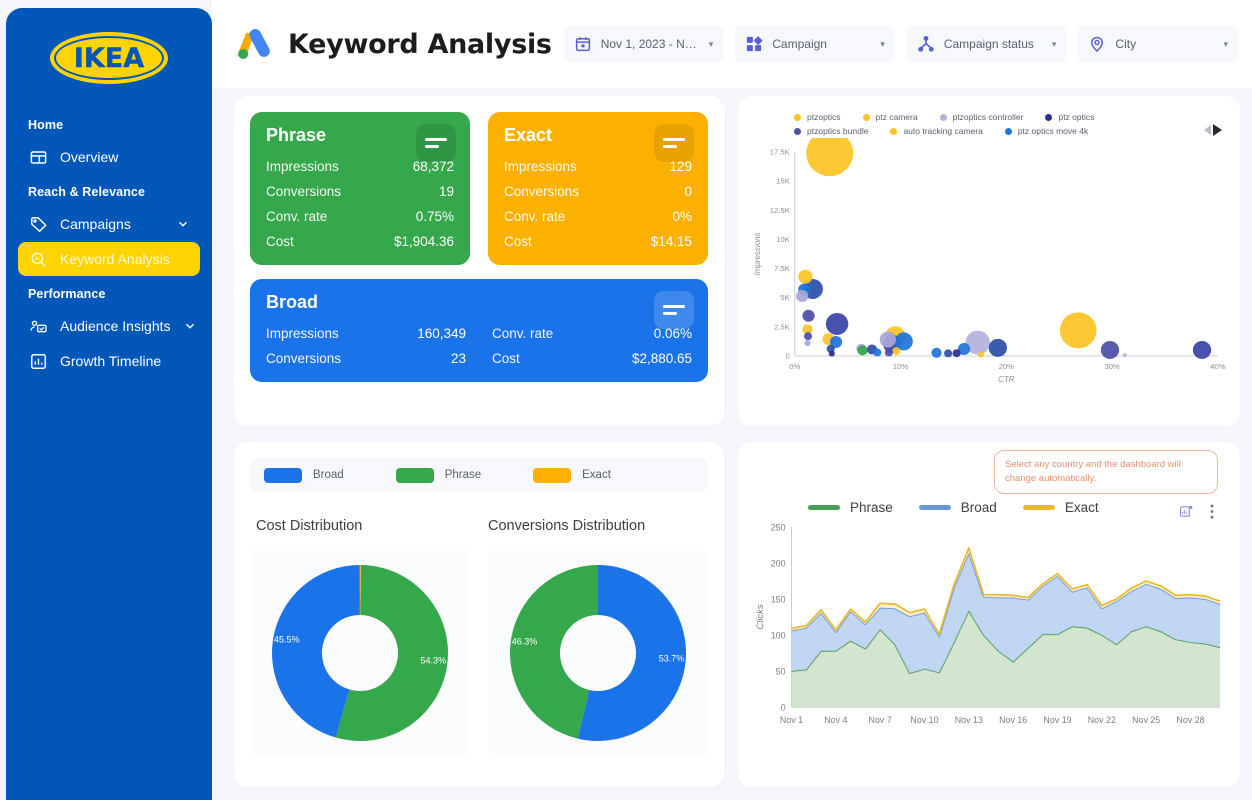 This screenshot has height=800, width=1252. What do you see at coordinates (799, 44) in the screenshot?
I see `campaign-value: Campaign` at bounding box center [799, 44].